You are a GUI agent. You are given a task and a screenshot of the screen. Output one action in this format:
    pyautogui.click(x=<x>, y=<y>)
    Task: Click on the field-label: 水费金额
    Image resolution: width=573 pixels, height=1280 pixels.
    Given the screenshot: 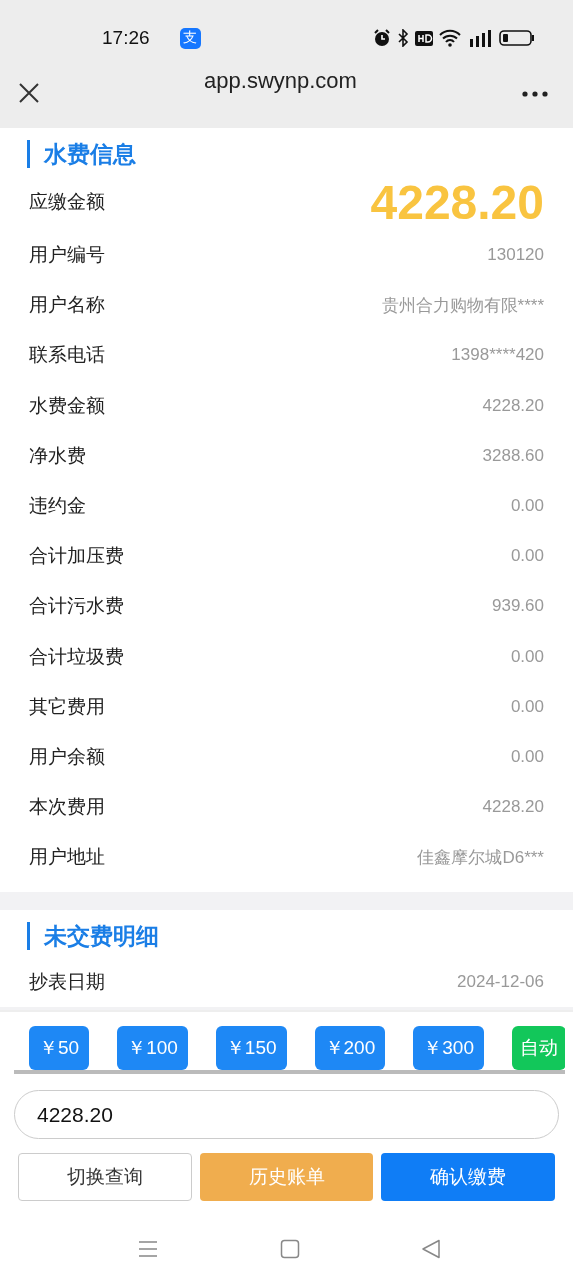 What is the action you would take?
    pyautogui.click(x=67, y=405)
    